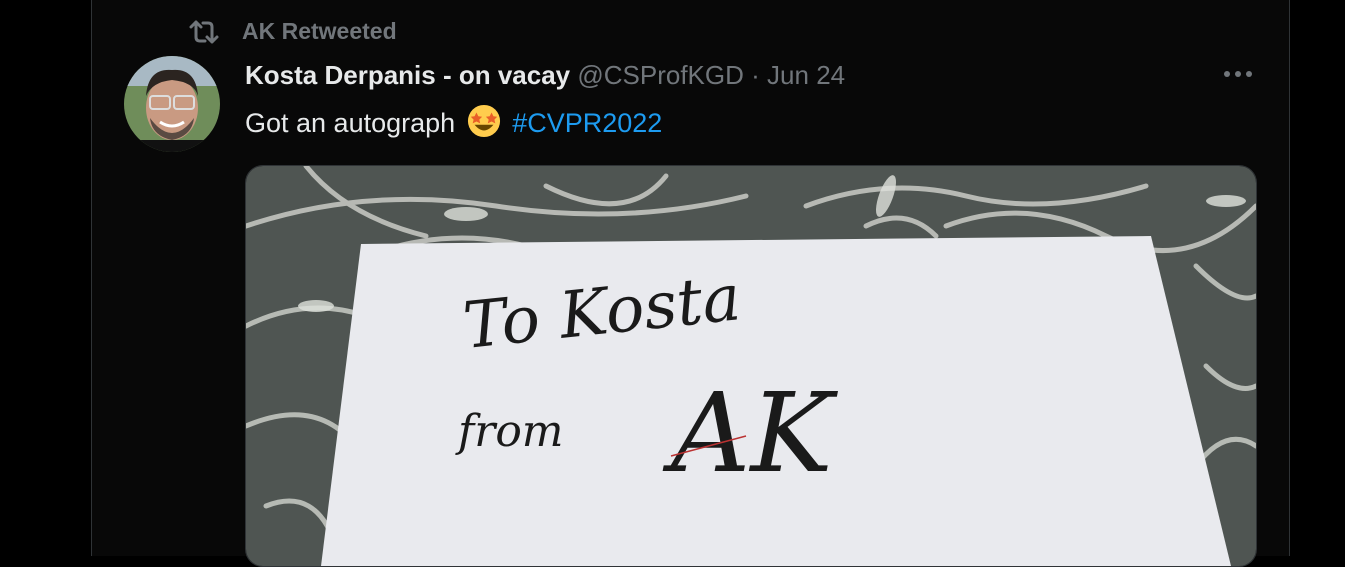 The width and height of the screenshot is (1345, 567). What do you see at coordinates (172, 104) in the screenshot?
I see `avatar` at bounding box center [172, 104].